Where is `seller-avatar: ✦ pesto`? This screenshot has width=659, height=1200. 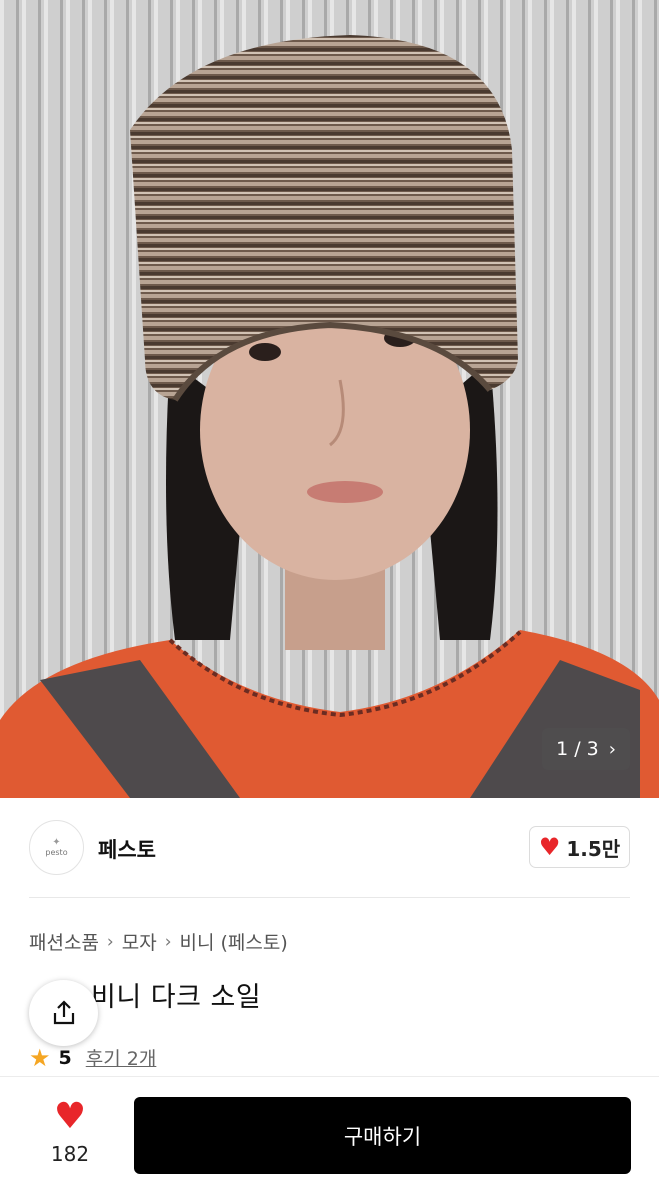 seller-avatar: ✦ pesto is located at coordinates (56, 847).